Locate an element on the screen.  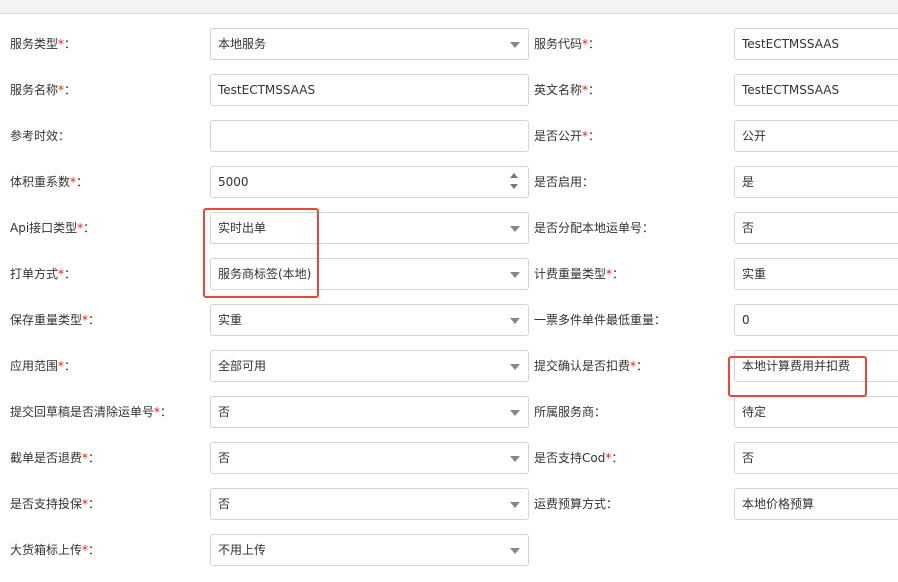
field-label: 运费预算方式： is located at coordinates (576, 504).